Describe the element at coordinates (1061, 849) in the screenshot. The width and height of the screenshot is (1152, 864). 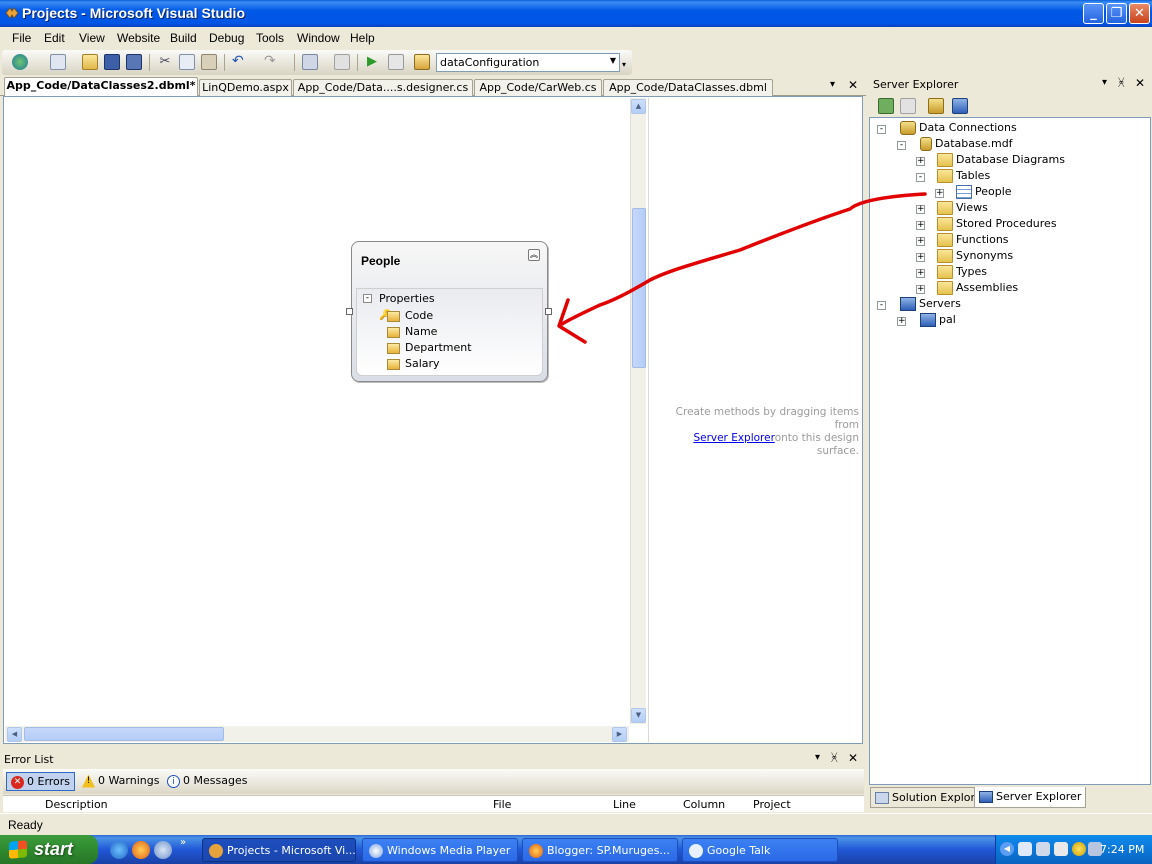
I see `volume-icon` at that location.